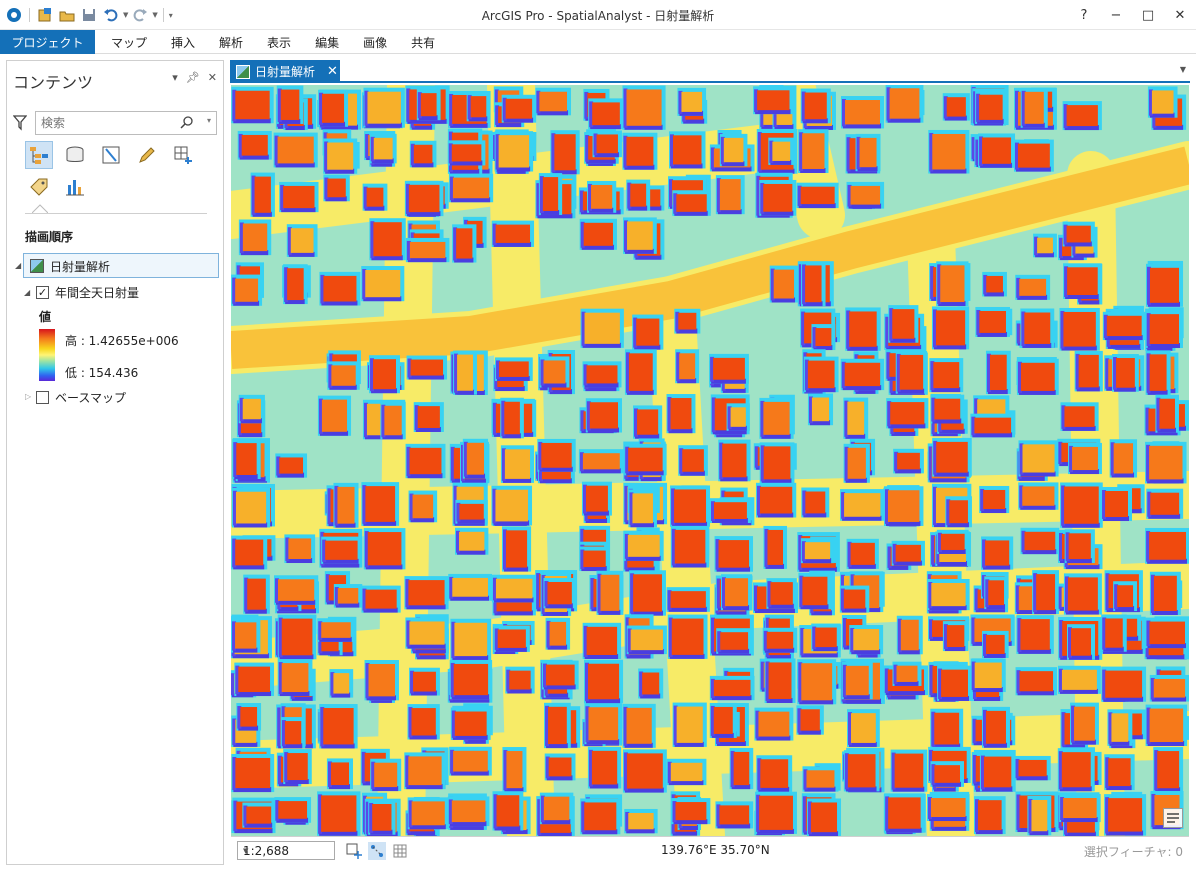  I want to click on legend-low-label: 低 : 154.436, so click(102, 373).